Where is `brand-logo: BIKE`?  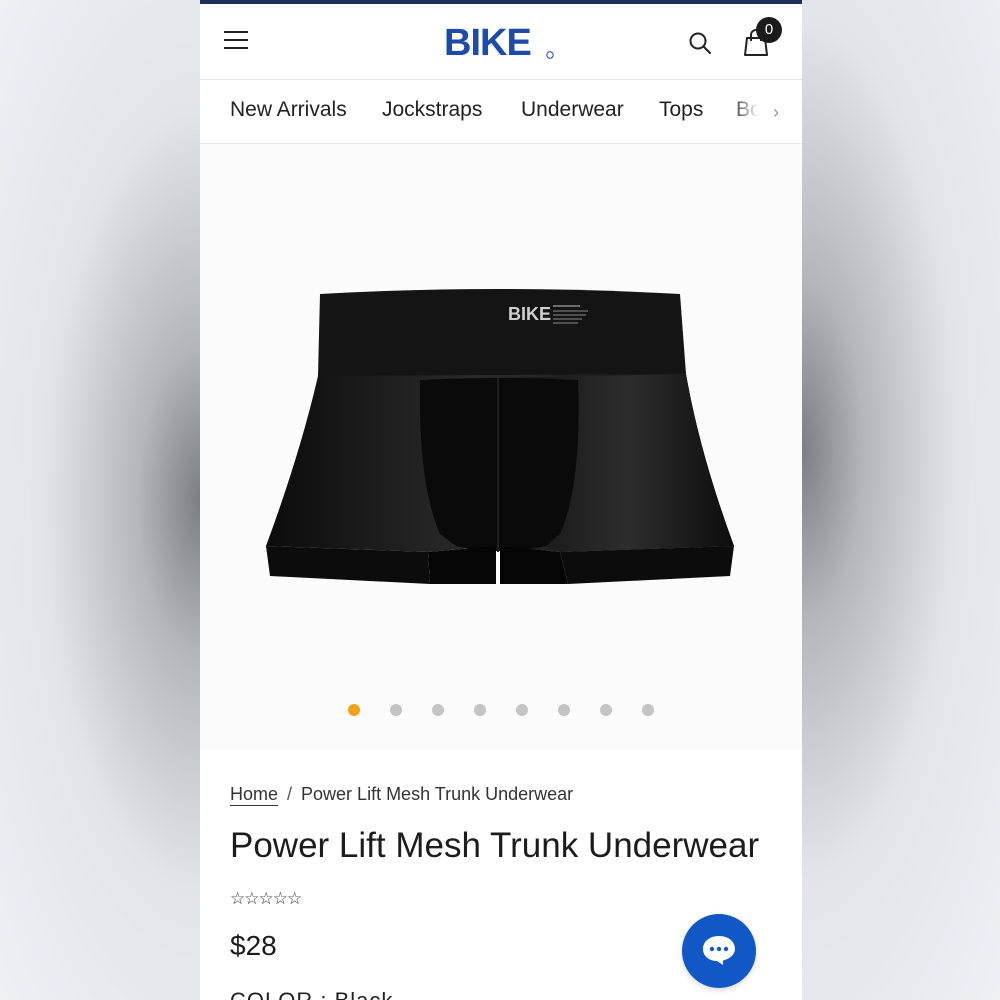
brand-logo: BIKE is located at coordinates (500, 42).